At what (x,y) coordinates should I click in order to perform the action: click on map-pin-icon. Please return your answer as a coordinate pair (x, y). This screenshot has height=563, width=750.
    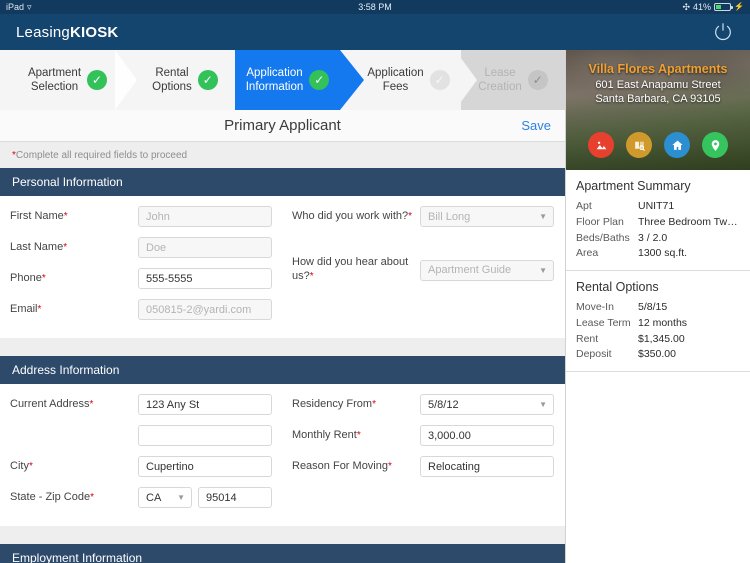
    Looking at the image, I should click on (715, 145).